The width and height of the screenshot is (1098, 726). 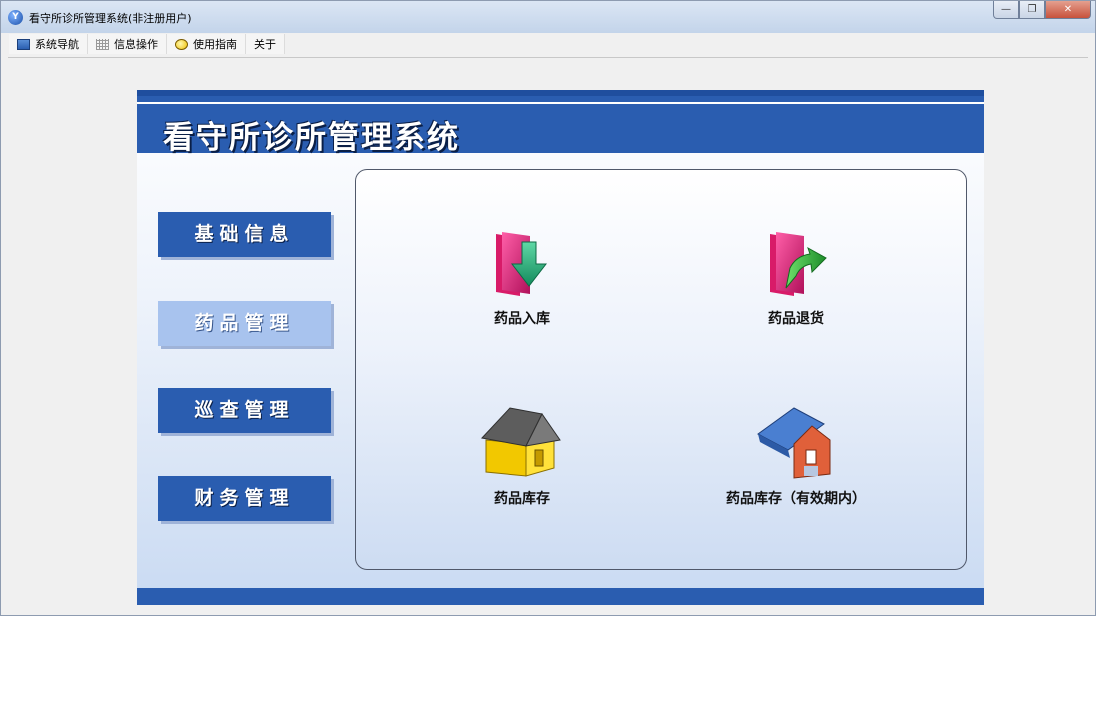 What do you see at coordinates (244, 234) in the screenshot?
I see `sidebar-button-basic-info: 基础信息` at bounding box center [244, 234].